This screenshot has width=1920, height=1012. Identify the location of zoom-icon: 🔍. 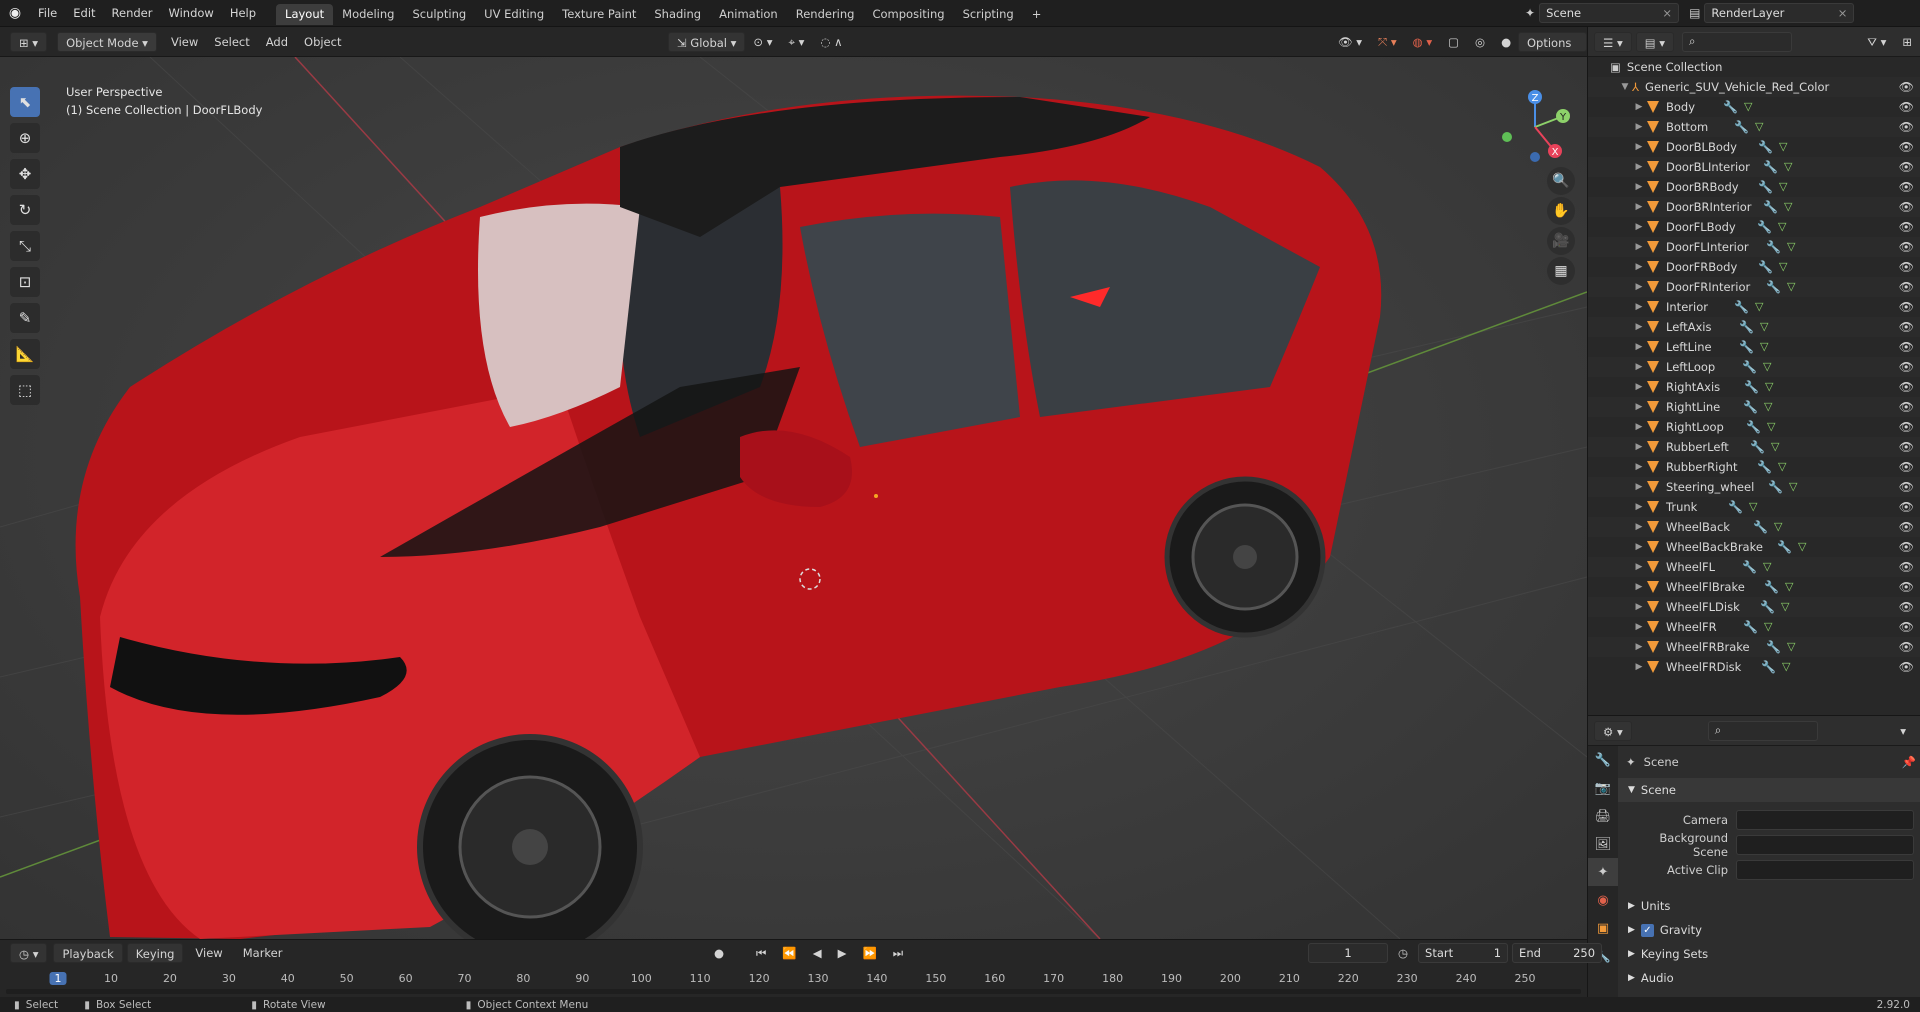
(1561, 181).